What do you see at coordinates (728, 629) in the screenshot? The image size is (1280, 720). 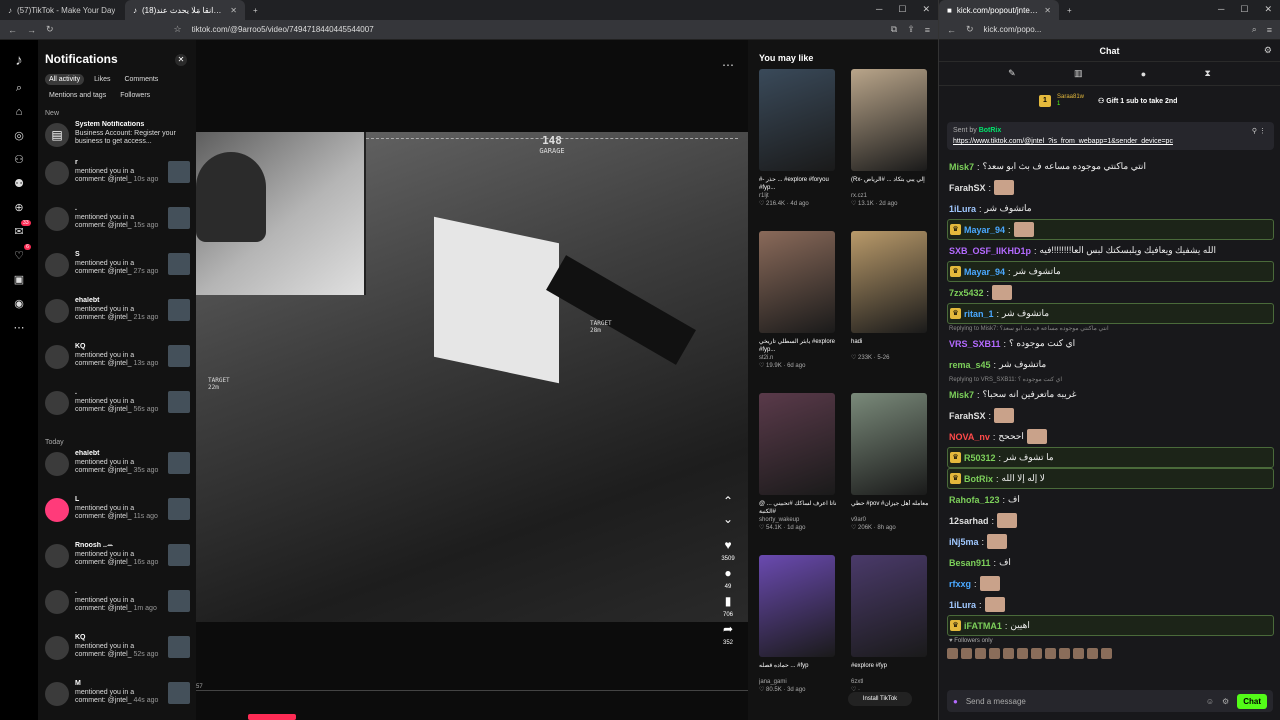 I see `share-icon: ➦` at bounding box center [728, 629].